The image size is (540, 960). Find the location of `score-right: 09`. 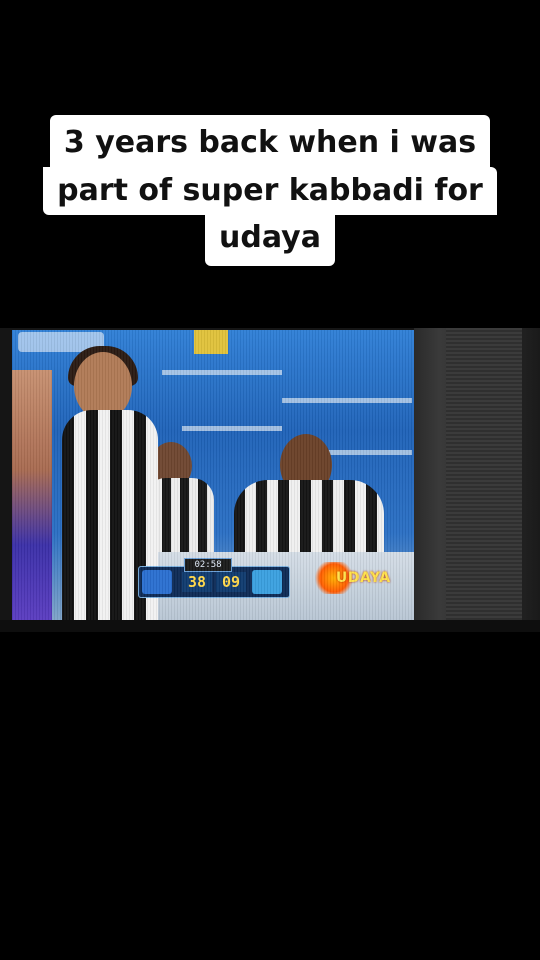

score-right: 09 is located at coordinates (231, 582).